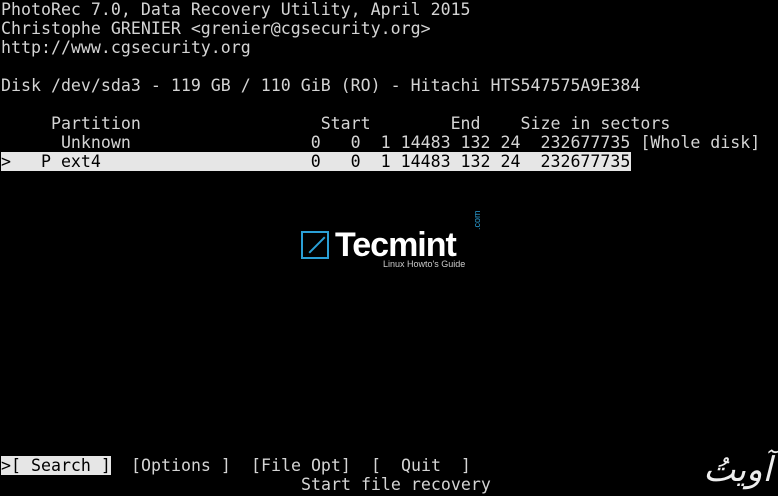 Image resolution: width=778 pixels, height=496 pixels. What do you see at coordinates (396, 245) in the screenshot?
I see `watermark-brand: Tecmint` at bounding box center [396, 245].